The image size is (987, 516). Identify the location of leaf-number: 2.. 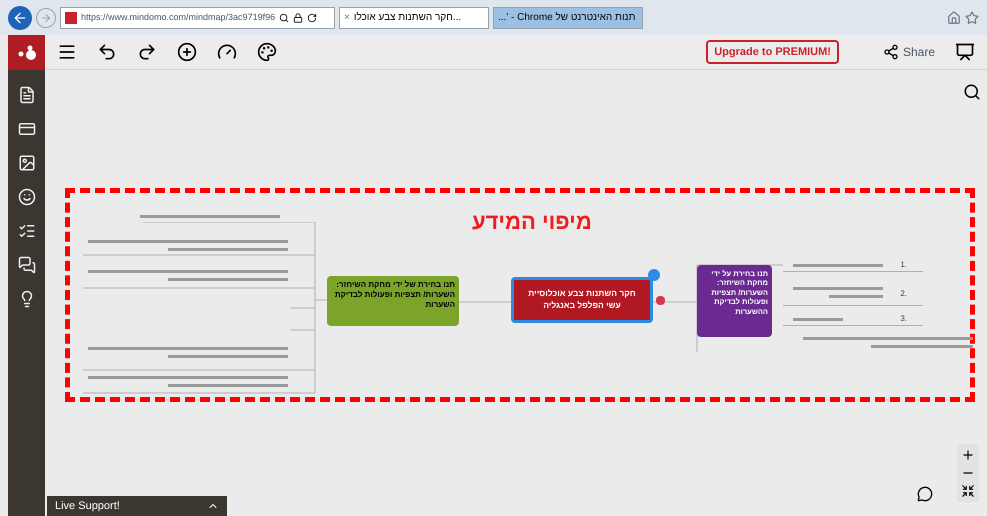
(903, 294).